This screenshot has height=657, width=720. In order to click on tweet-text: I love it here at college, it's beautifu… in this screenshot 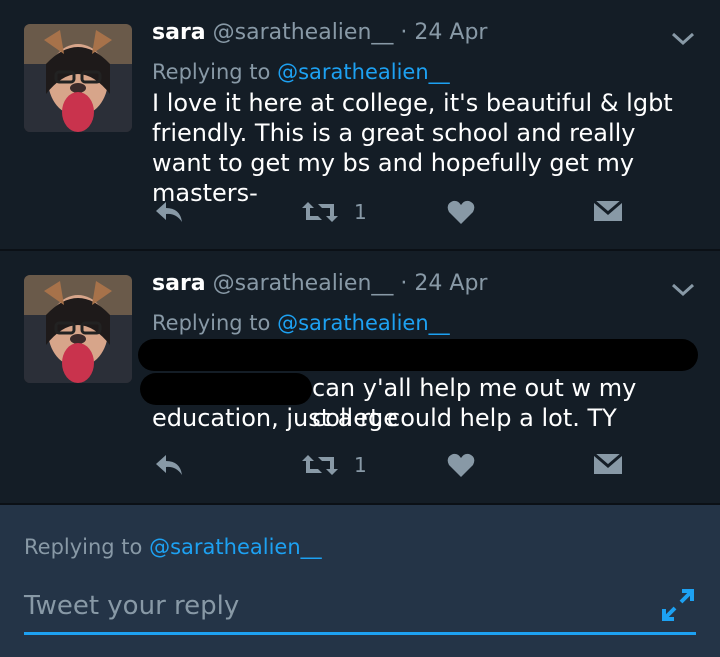, I will do `click(412, 148)`.